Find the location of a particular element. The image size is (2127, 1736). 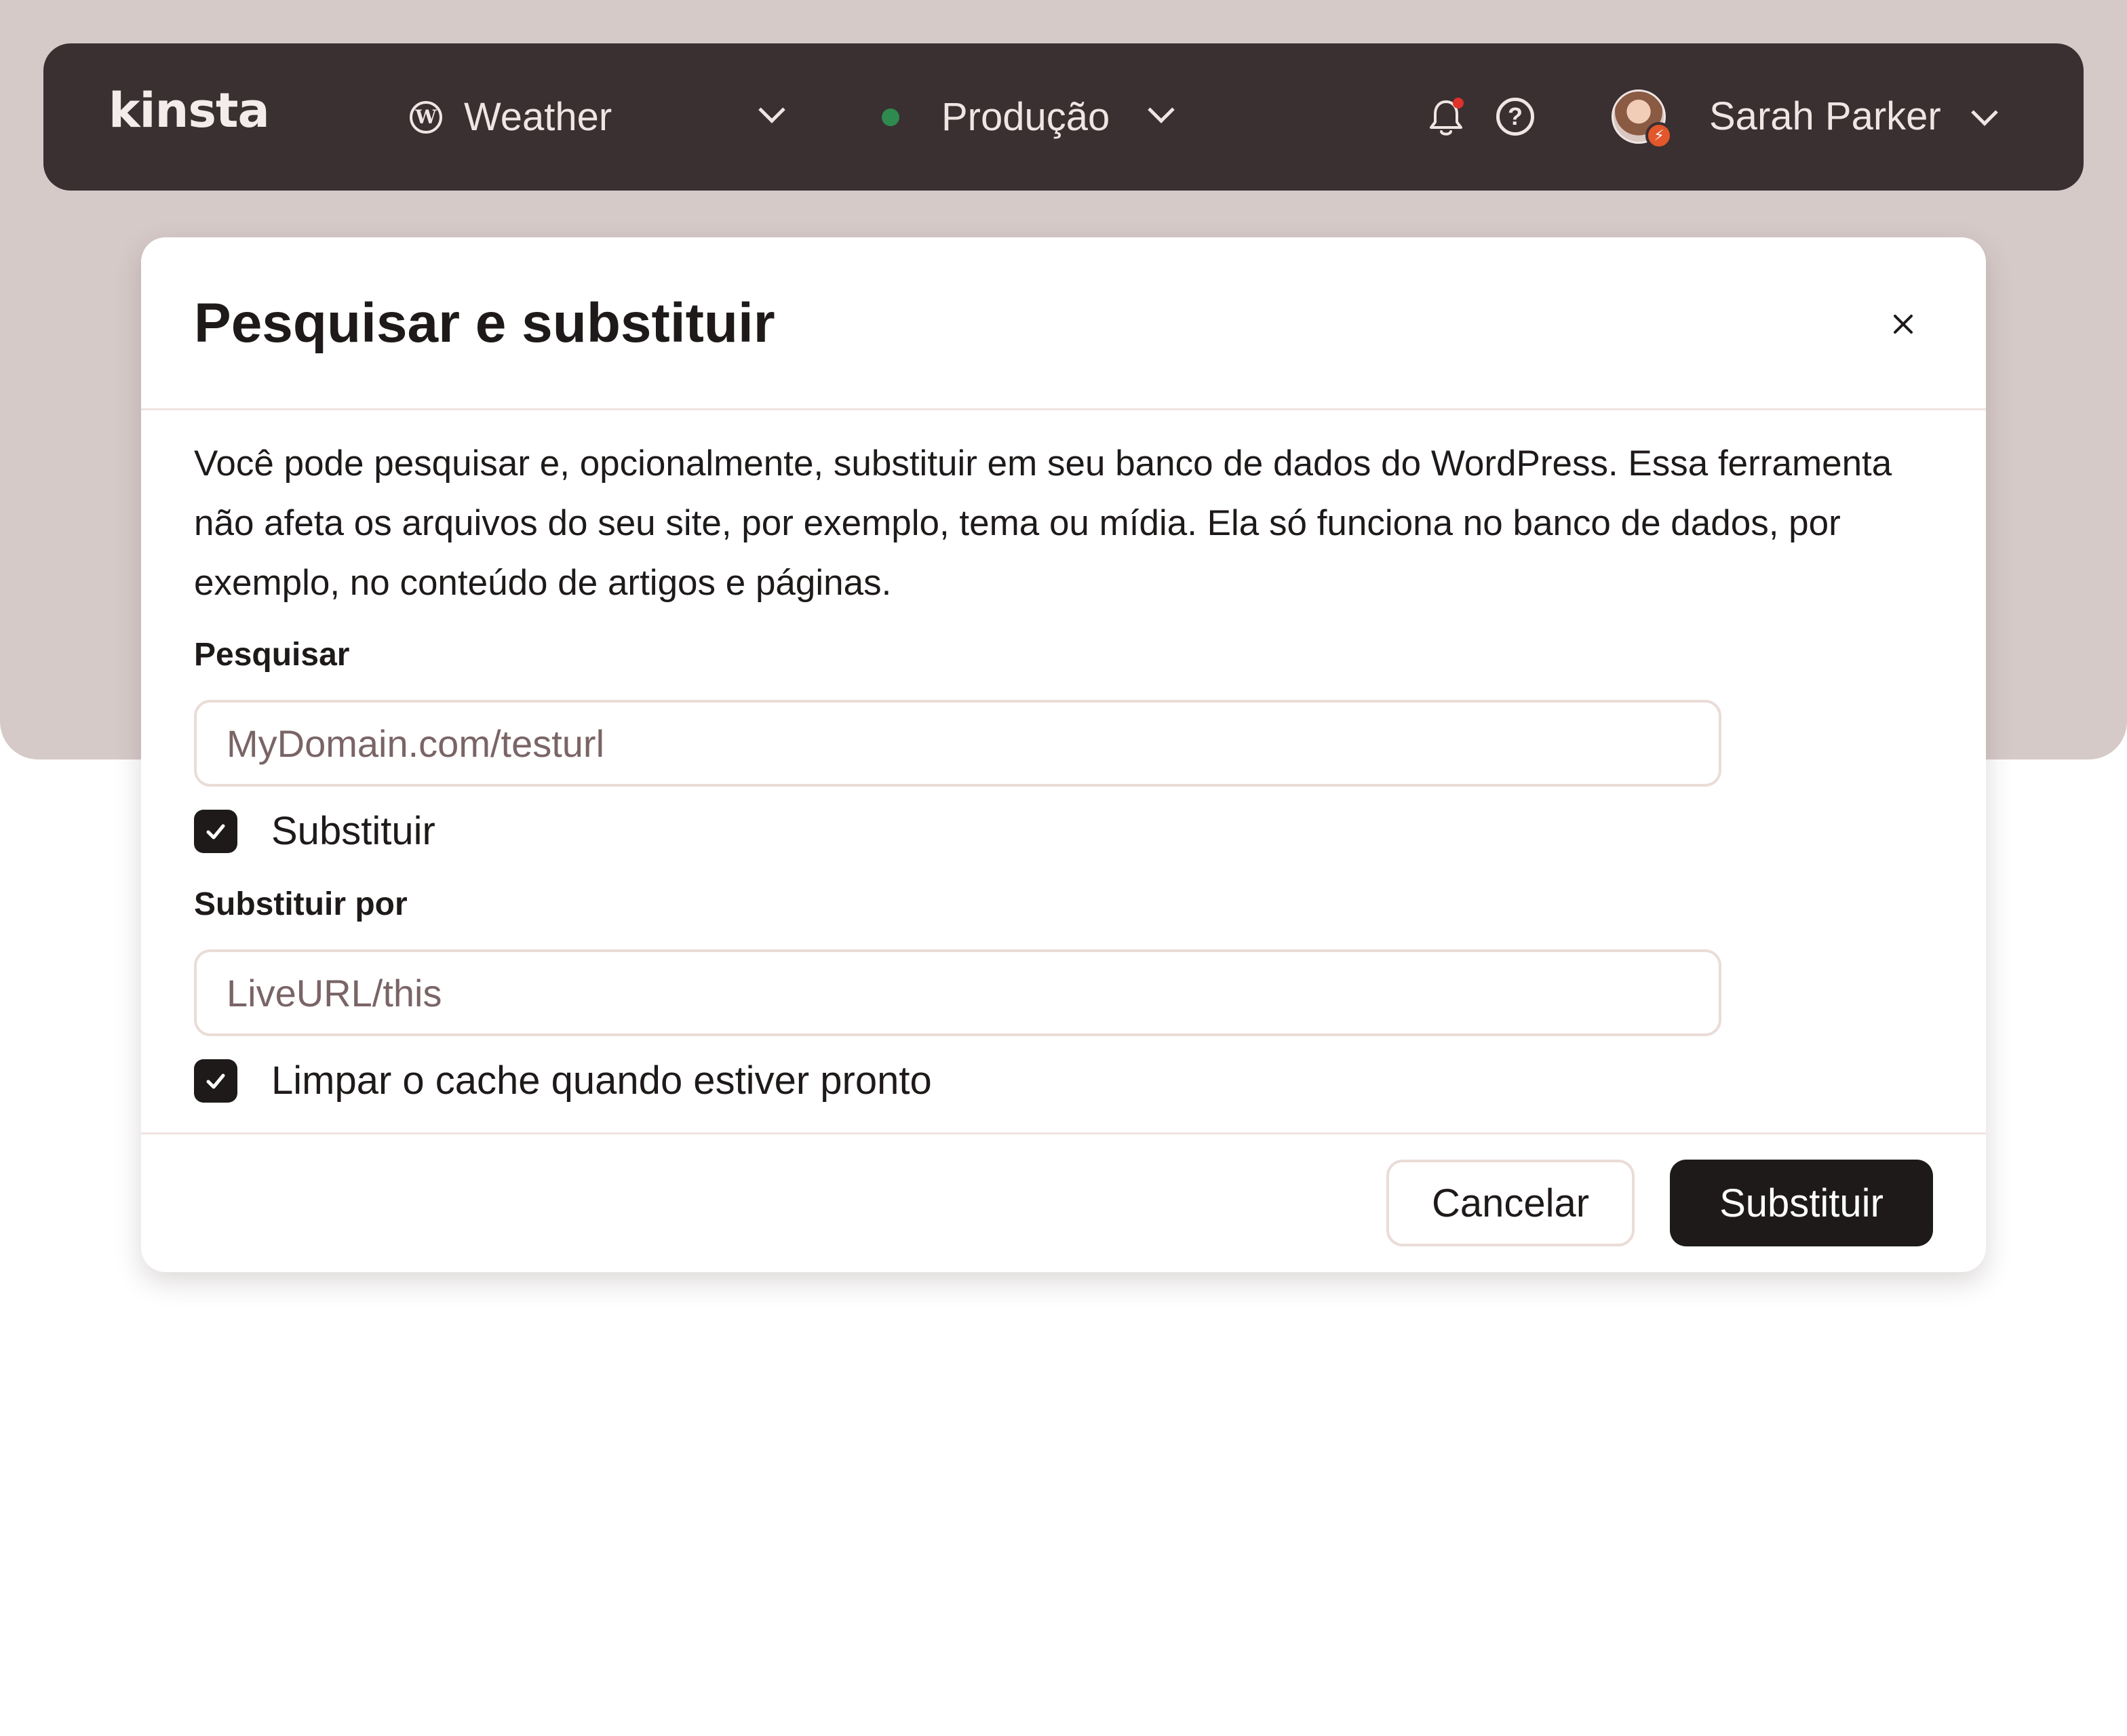

site-name: Weather is located at coordinates (538, 117).